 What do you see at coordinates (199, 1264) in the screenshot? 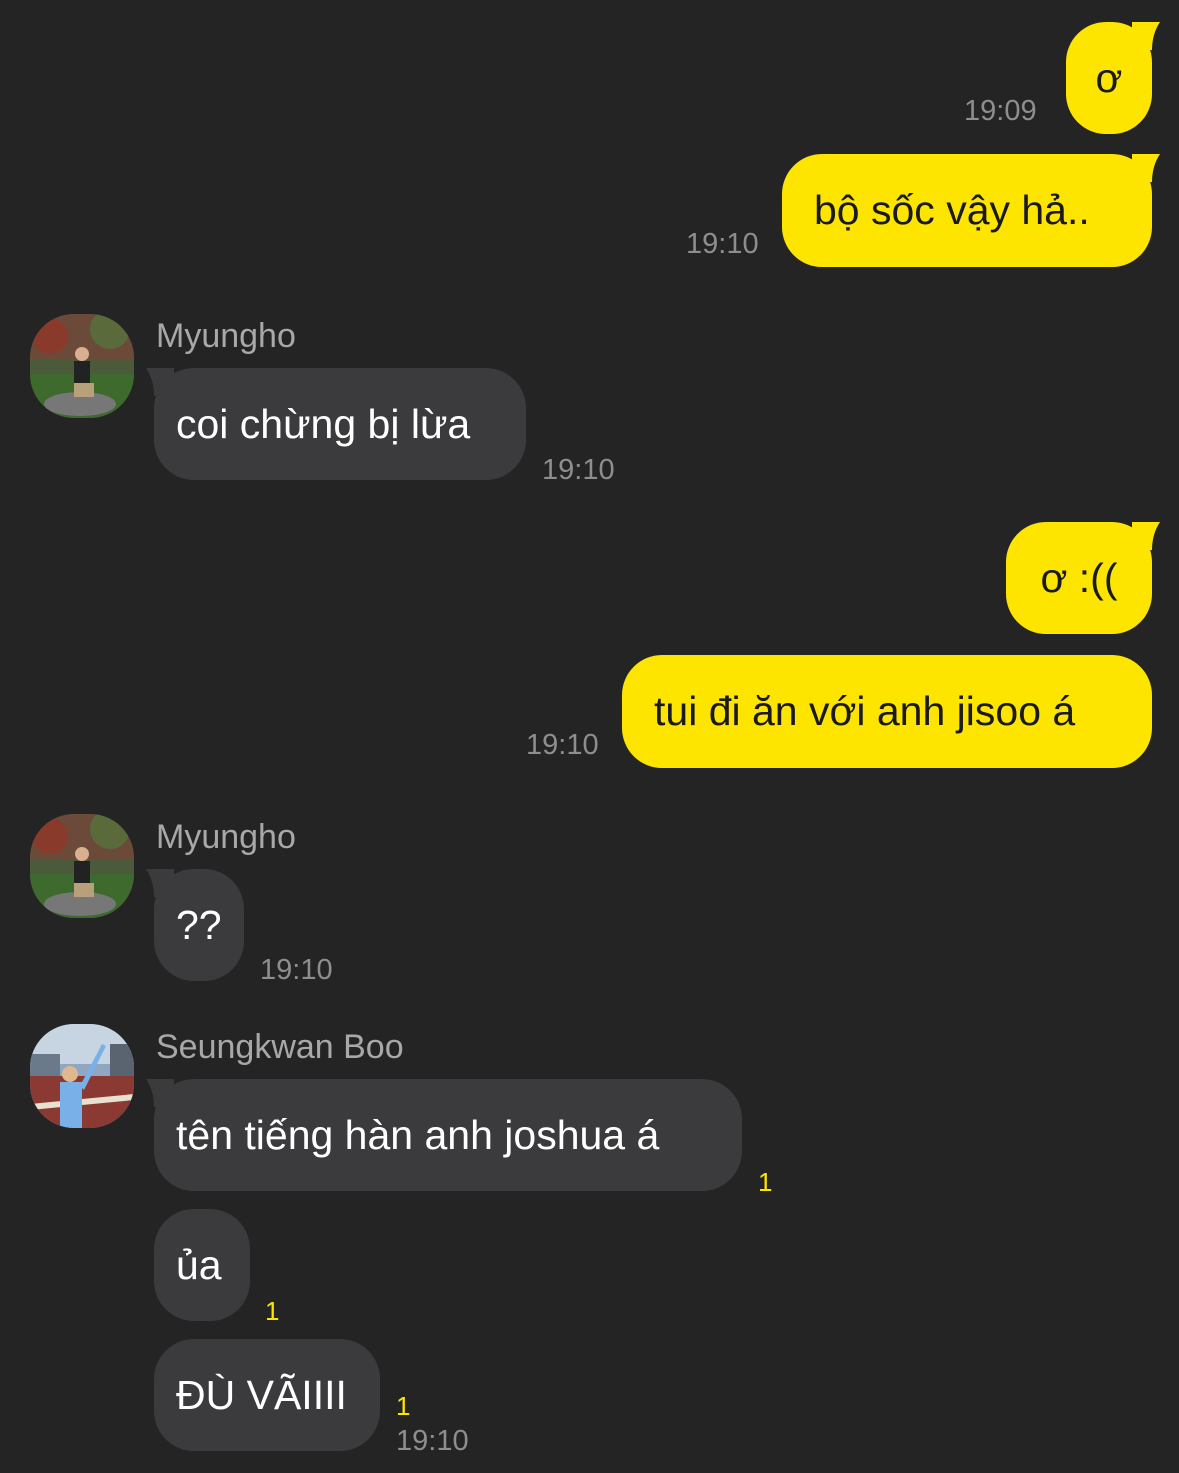
I see `message-text: ủa` at bounding box center [199, 1264].